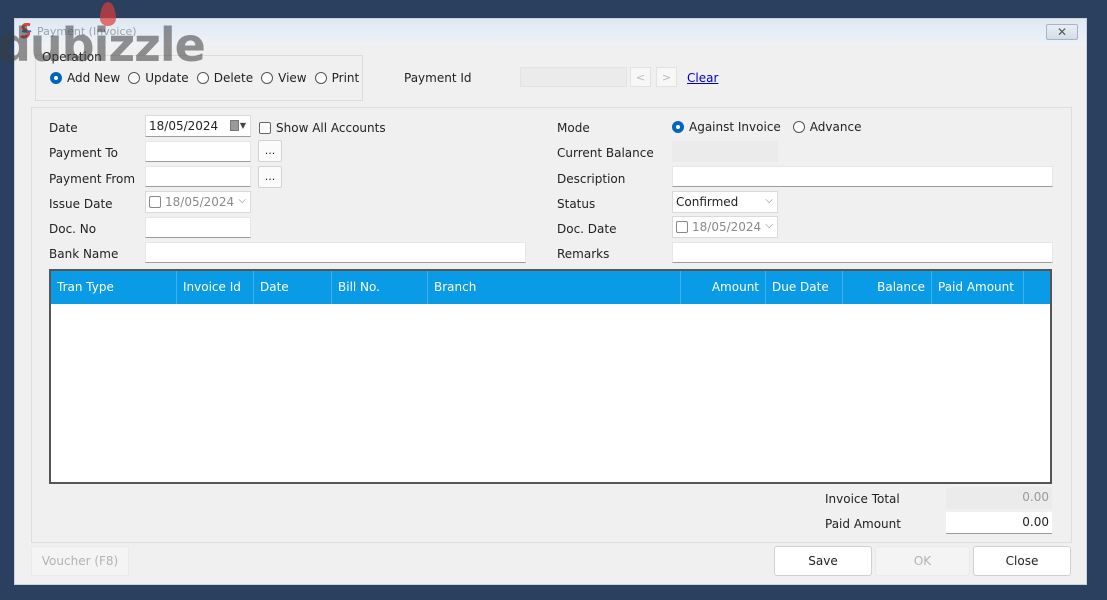  What do you see at coordinates (80, 561) in the screenshot?
I see `voucher-button: Voucher (F8)` at bounding box center [80, 561].